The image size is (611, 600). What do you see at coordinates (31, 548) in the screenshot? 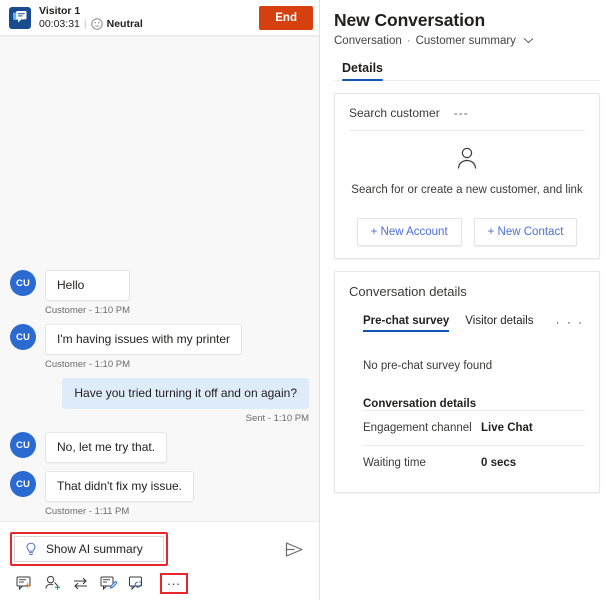
I see `lightbulb-icon` at bounding box center [31, 548].